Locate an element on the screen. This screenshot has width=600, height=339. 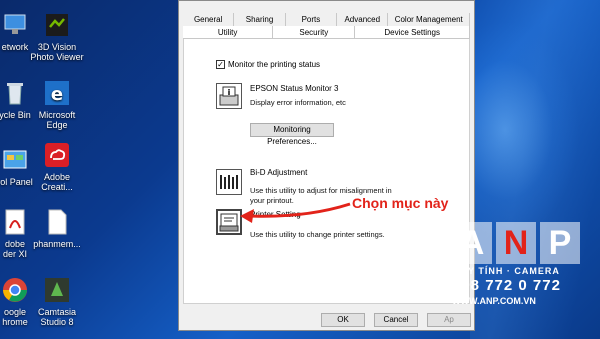
svg-text: e is located at coordinates (57, 94).